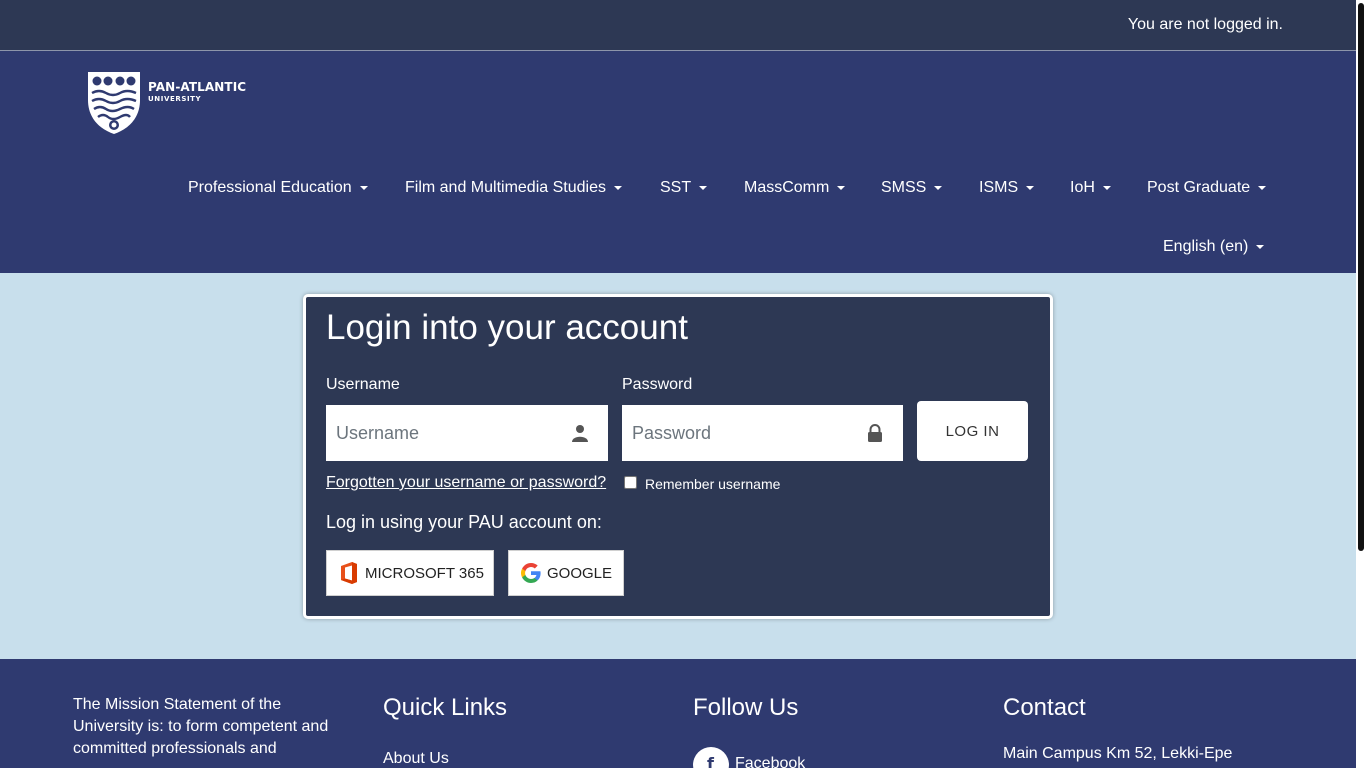  Describe the element at coordinates (424, 573) in the screenshot. I see `microsoft-label: MICROSOFT 365` at that location.